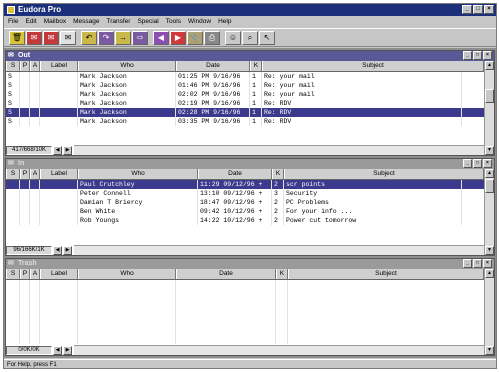  I want to click on in-close-button: ×, so click(487, 163).